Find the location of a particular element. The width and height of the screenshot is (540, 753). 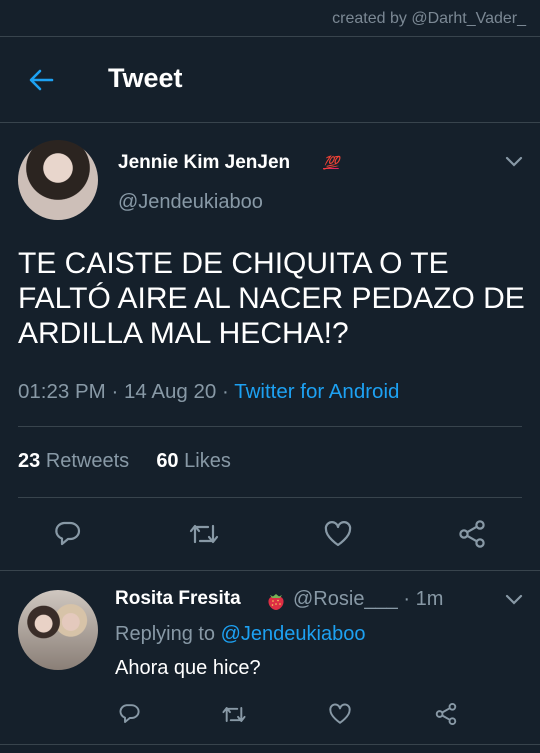

reply-author-name: Rosita Fresita is located at coordinates (178, 599).